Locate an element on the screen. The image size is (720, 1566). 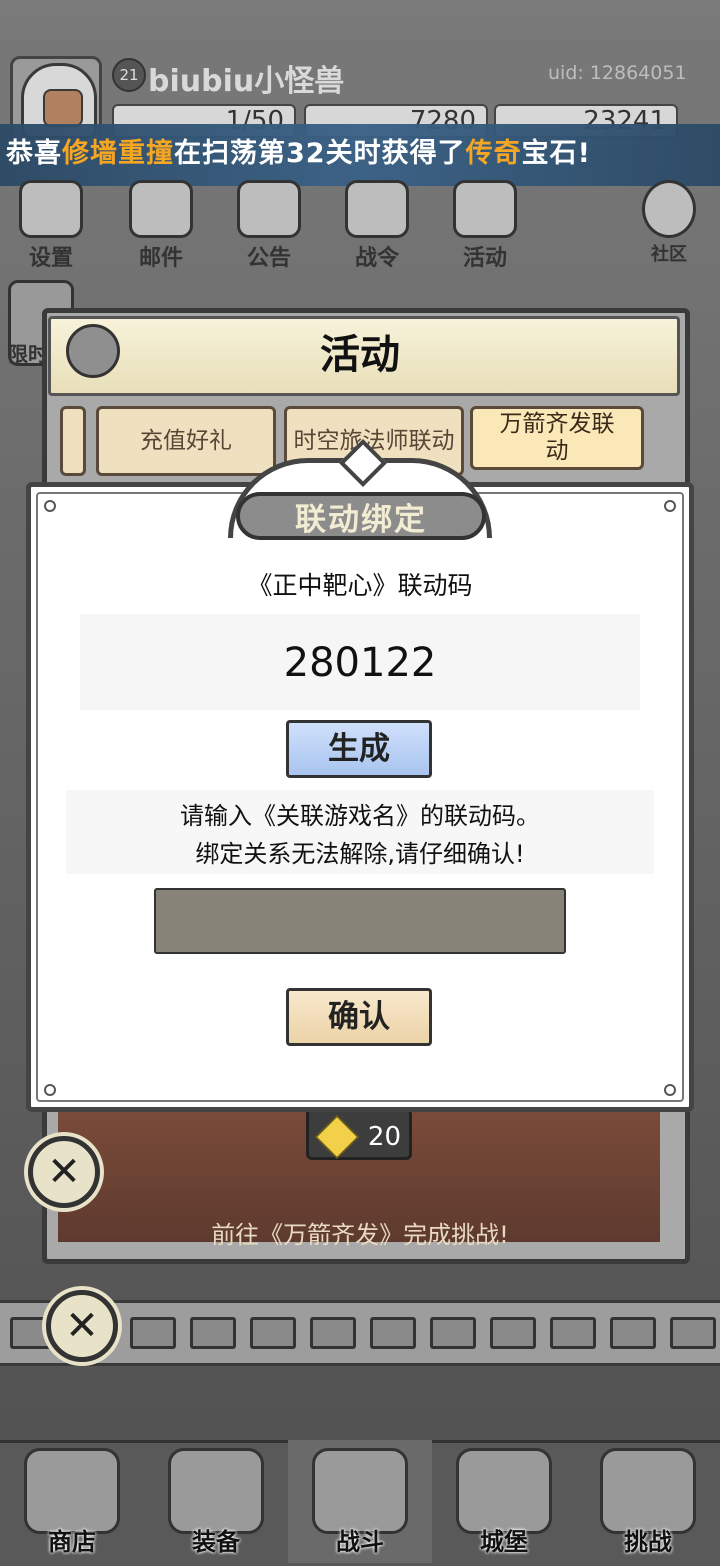
gear-icon is located at coordinates (51, 209).